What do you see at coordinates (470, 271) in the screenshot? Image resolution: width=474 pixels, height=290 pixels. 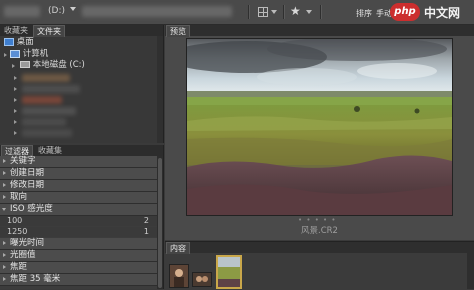 I see `content-scrollbar` at bounding box center [470, 271].